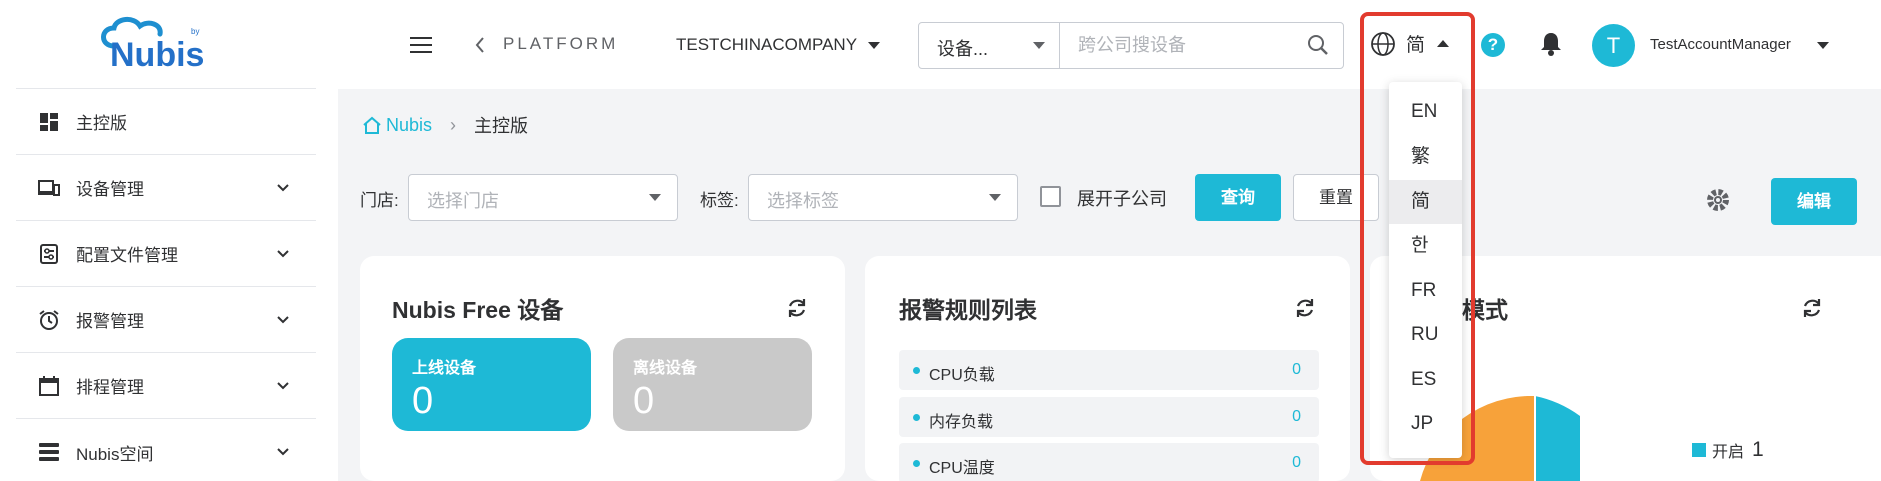 The image size is (1881, 481). I want to click on sidebar-item-alarms: 报警管理, so click(166, 320).